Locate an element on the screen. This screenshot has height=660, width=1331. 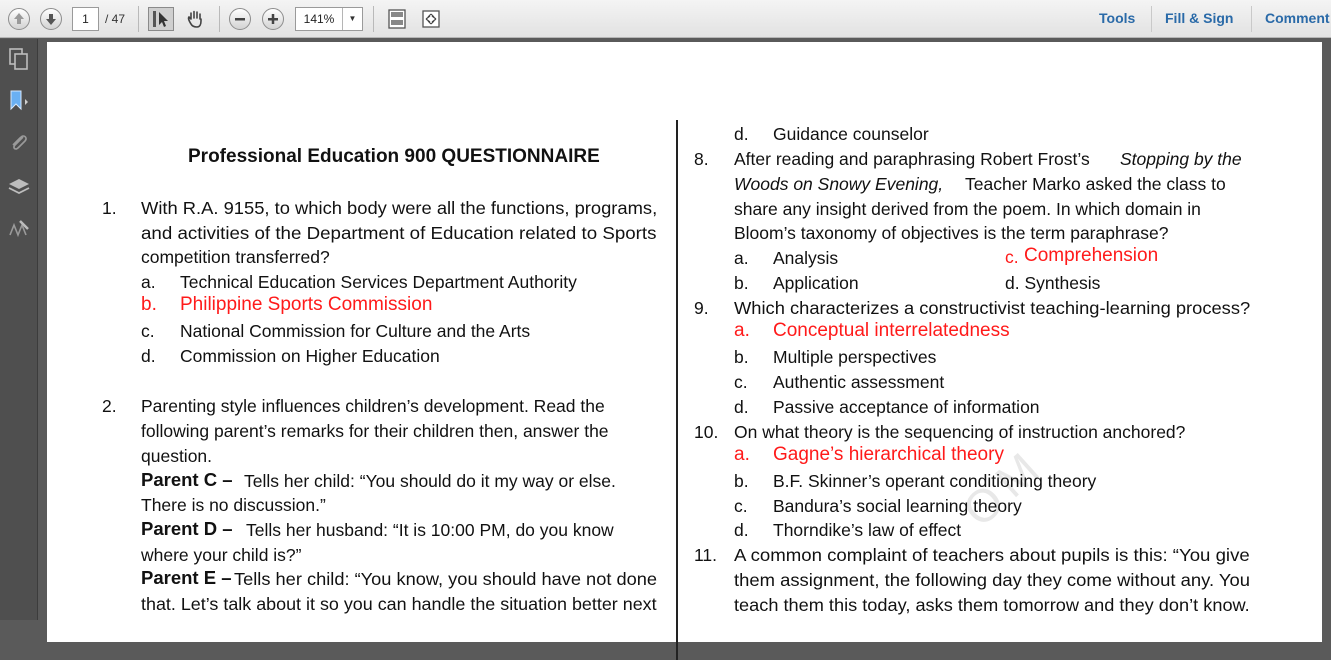
fullscreen-icon is located at coordinates (431, 19).